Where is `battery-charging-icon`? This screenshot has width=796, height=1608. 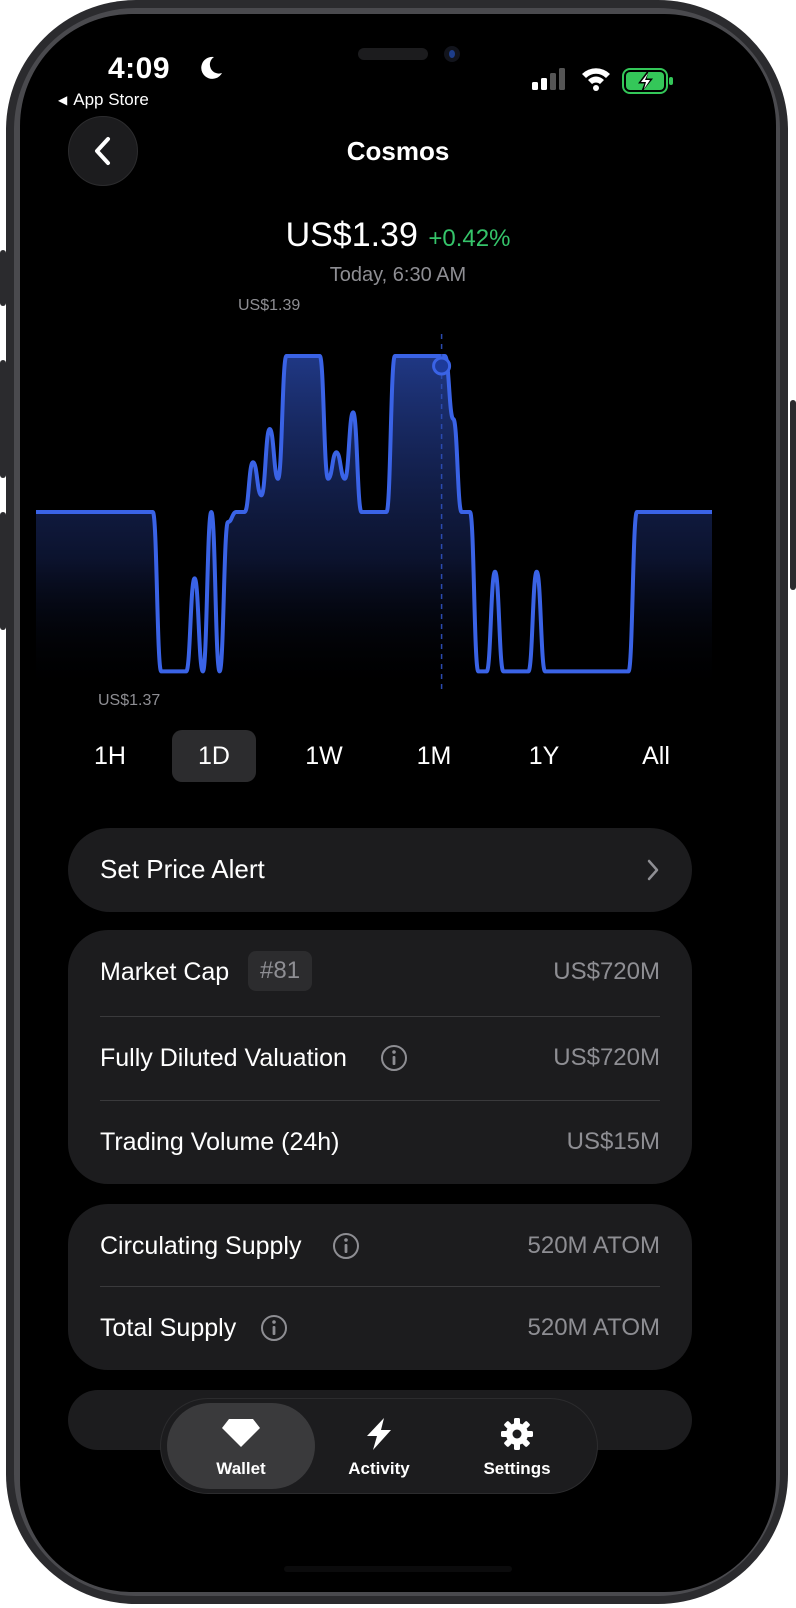
battery-charging-icon is located at coordinates (647, 81).